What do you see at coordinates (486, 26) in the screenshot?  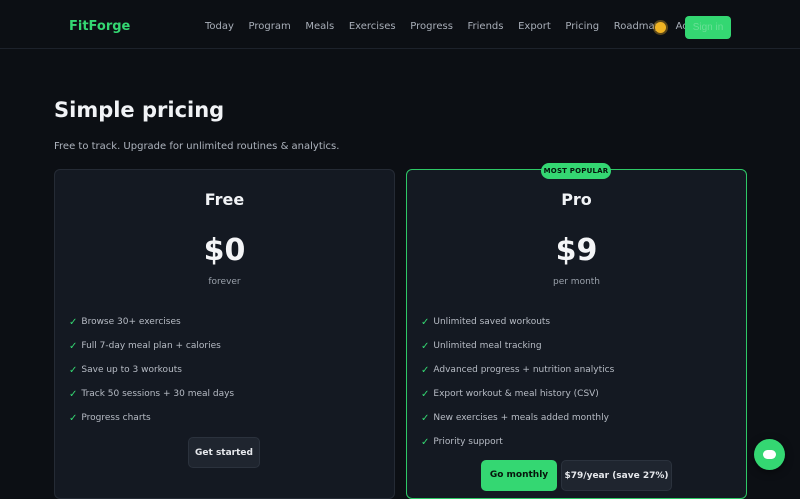 I see `nav-link-friends: Friends` at bounding box center [486, 26].